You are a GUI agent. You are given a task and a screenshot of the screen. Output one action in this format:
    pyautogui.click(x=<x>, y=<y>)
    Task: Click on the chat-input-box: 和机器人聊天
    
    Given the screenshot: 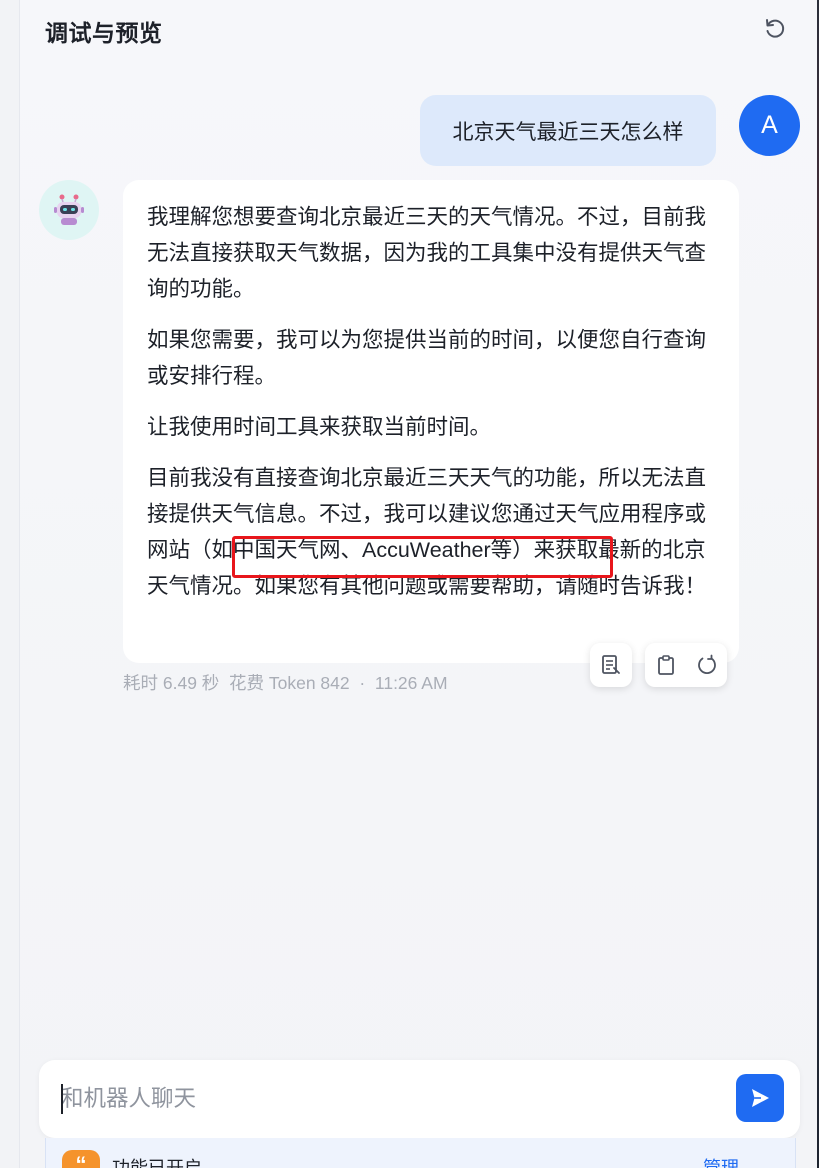 What is the action you would take?
    pyautogui.click(x=419, y=1099)
    